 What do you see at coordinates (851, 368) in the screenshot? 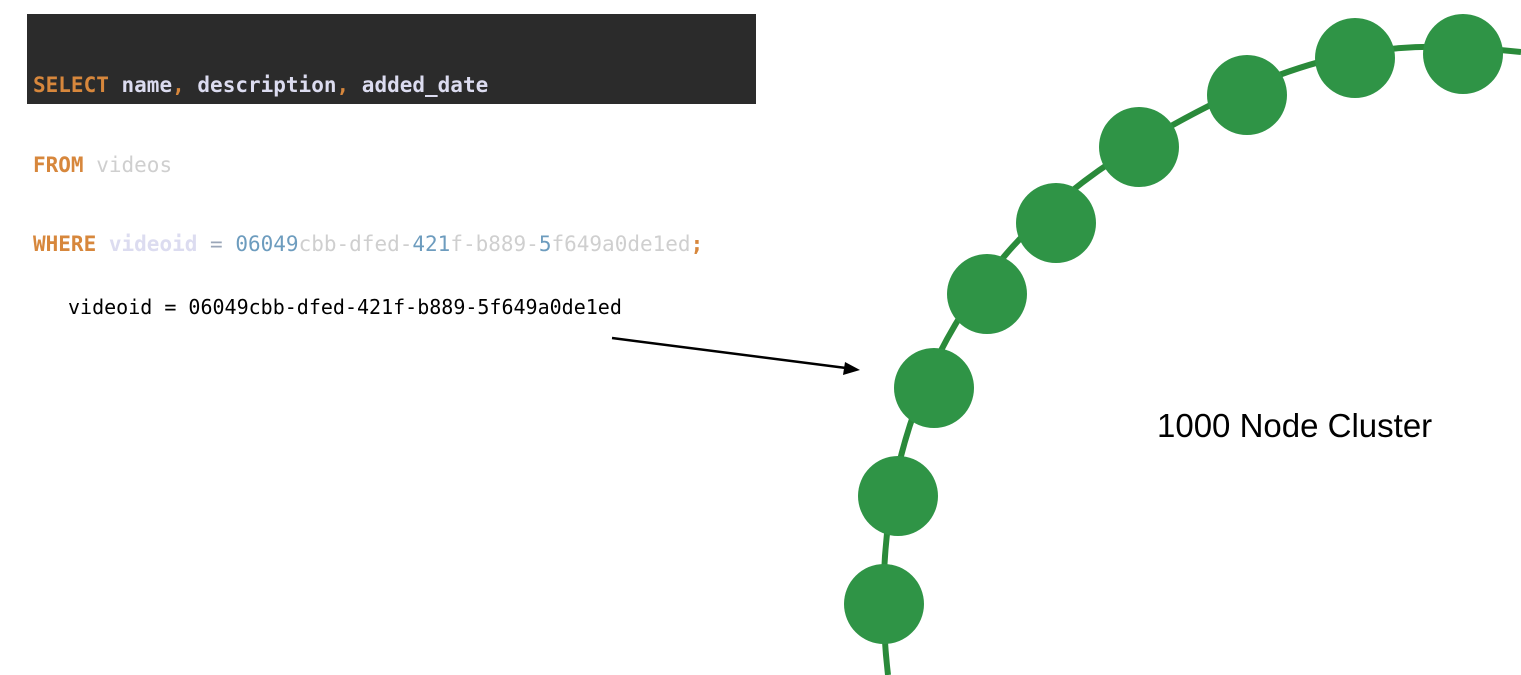
I see `arrowhead` at bounding box center [851, 368].